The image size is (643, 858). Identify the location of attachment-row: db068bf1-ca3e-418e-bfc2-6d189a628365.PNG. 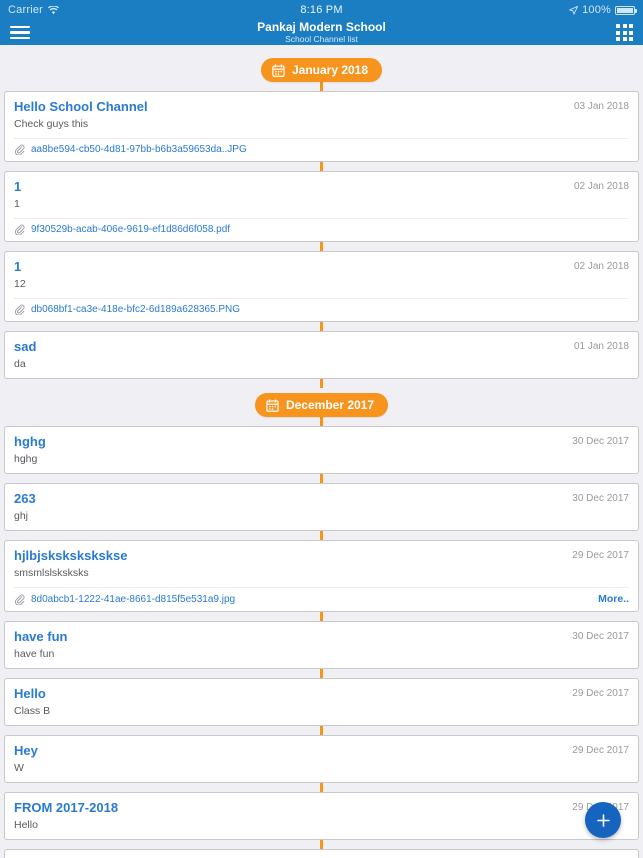
(321, 306).